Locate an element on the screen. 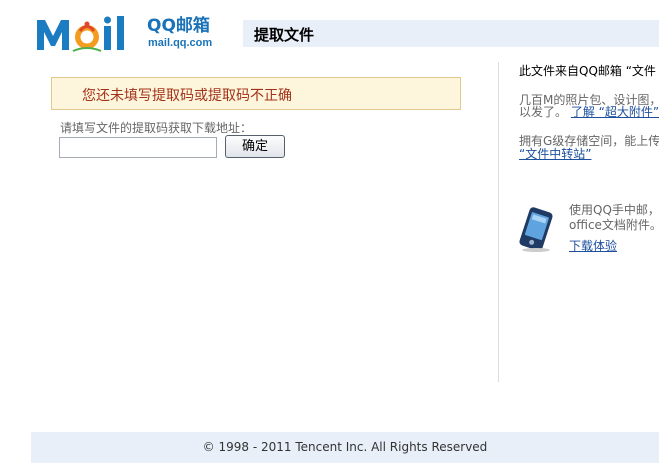  mobile-phone-icon is located at coordinates (536, 229).